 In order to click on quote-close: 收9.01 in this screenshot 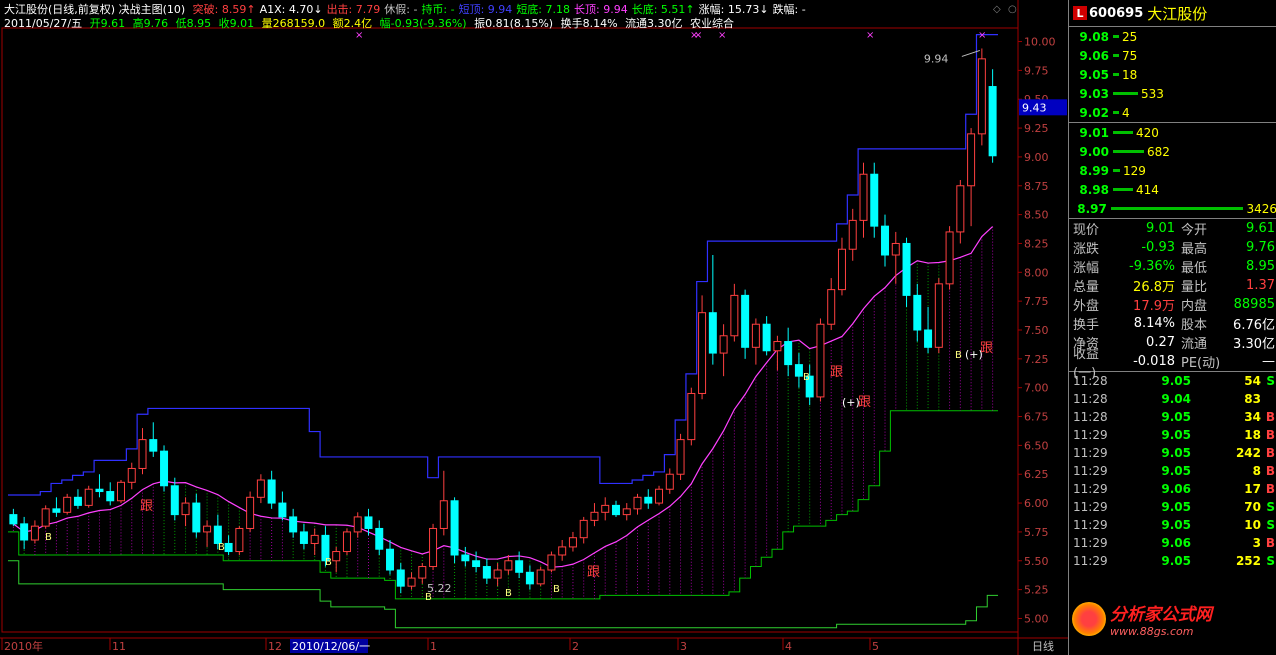, I will do `click(236, 23)`.